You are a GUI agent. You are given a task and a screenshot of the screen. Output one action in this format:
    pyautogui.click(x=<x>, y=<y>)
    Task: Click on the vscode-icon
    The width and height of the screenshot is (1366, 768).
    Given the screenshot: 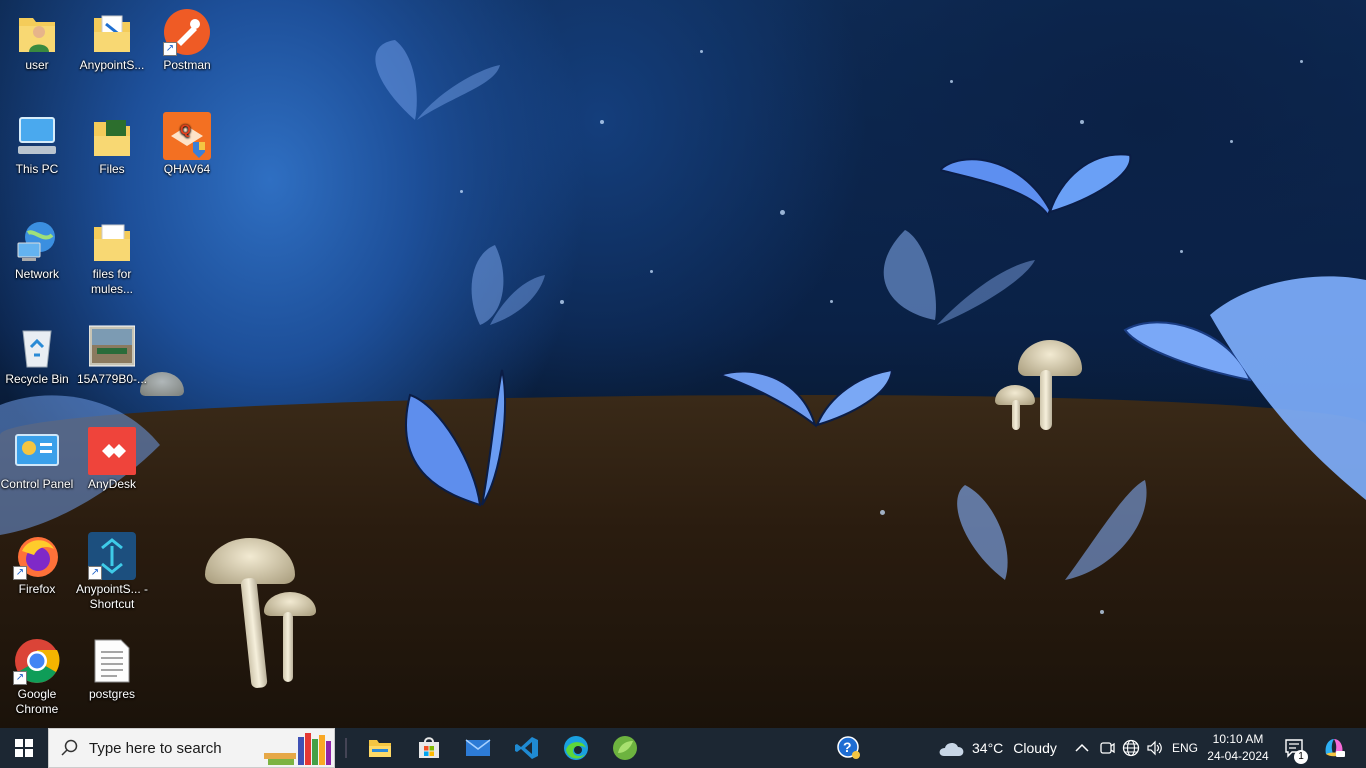 What is the action you would take?
    pyautogui.click(x=526, y=748)
    